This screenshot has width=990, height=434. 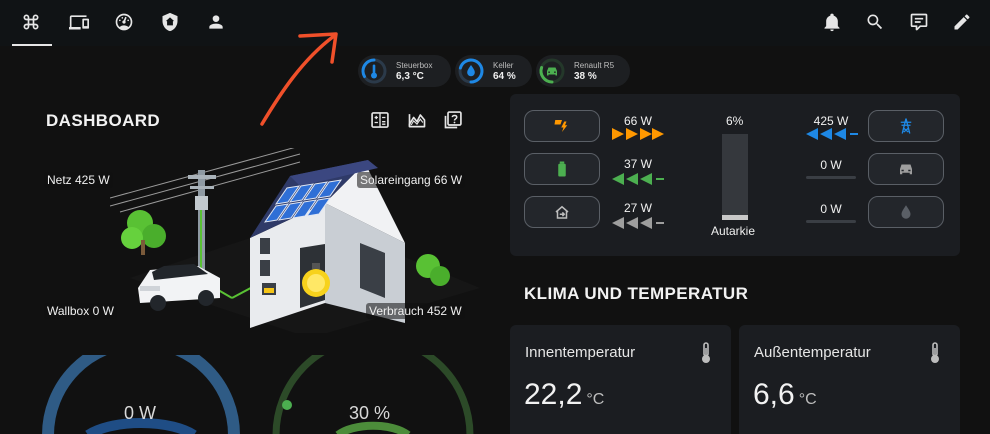 What do you see at coordinates (636, 293) in the screenshot?
I see `klima-section-title: KLIMA UND TEMPERATUR` at bounding box center [636, 293].